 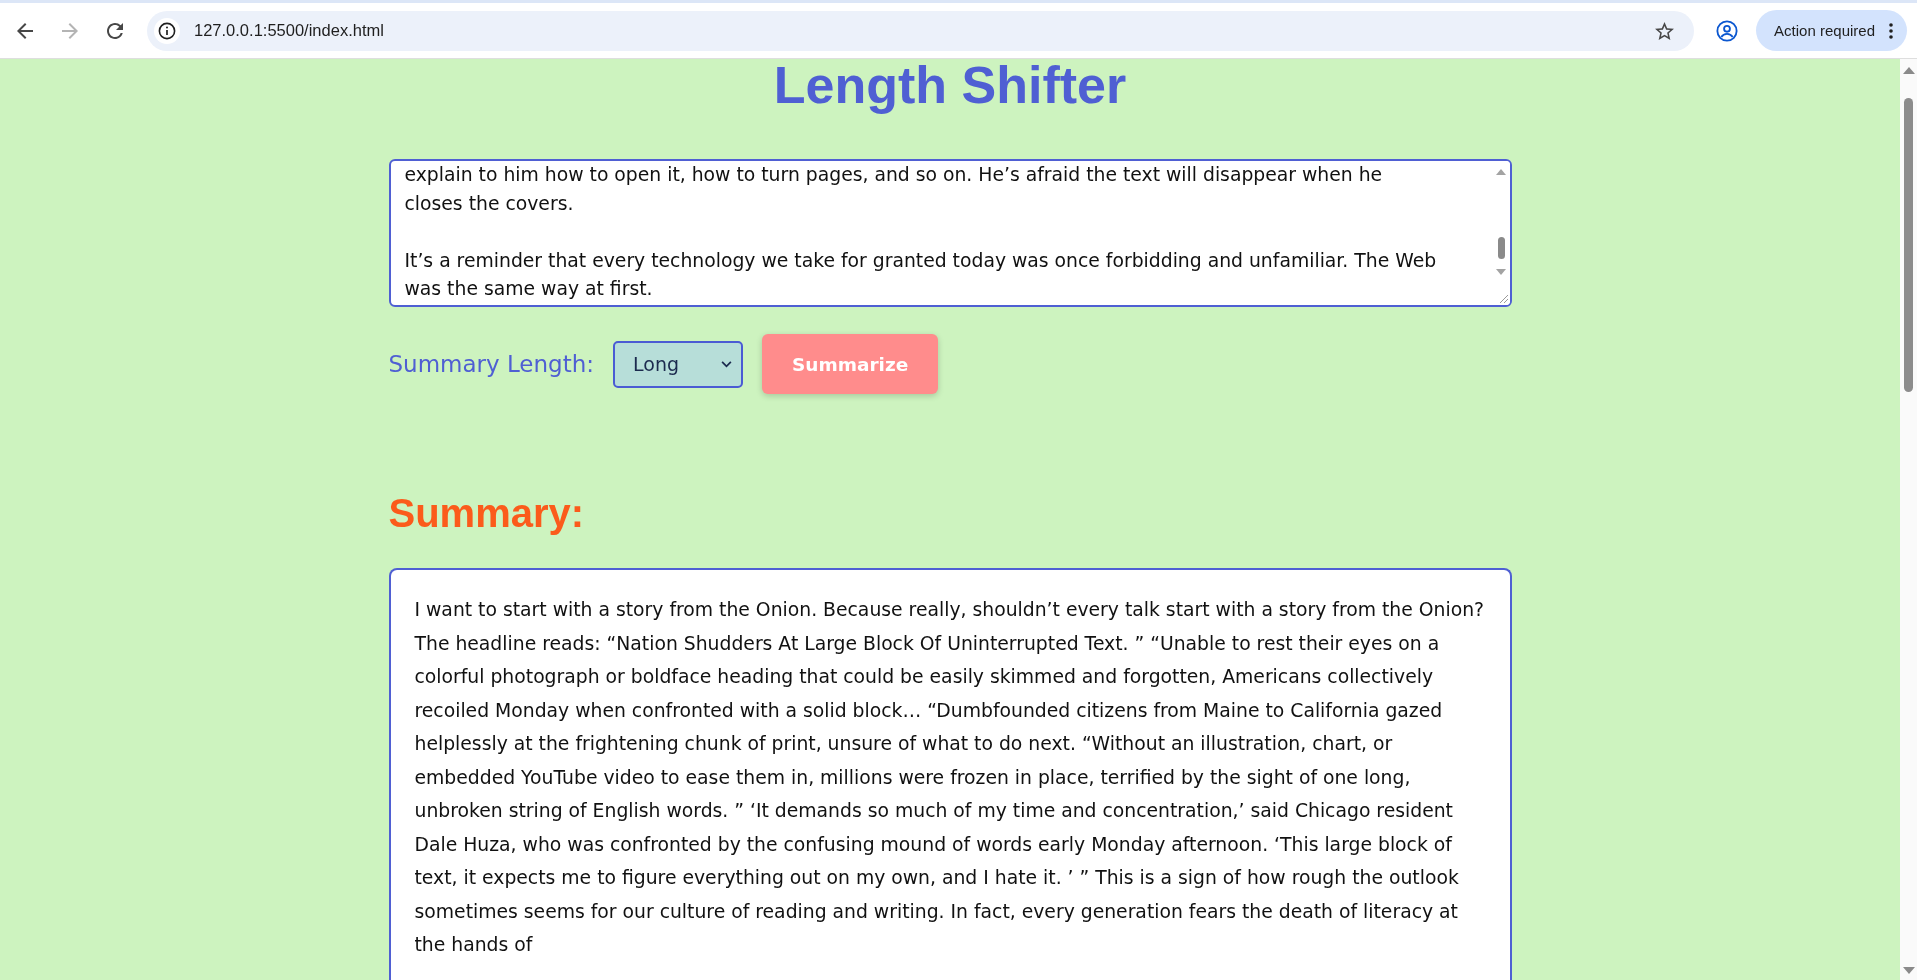 I want to click on back-arrow-icon, so click(x=25, y=30).